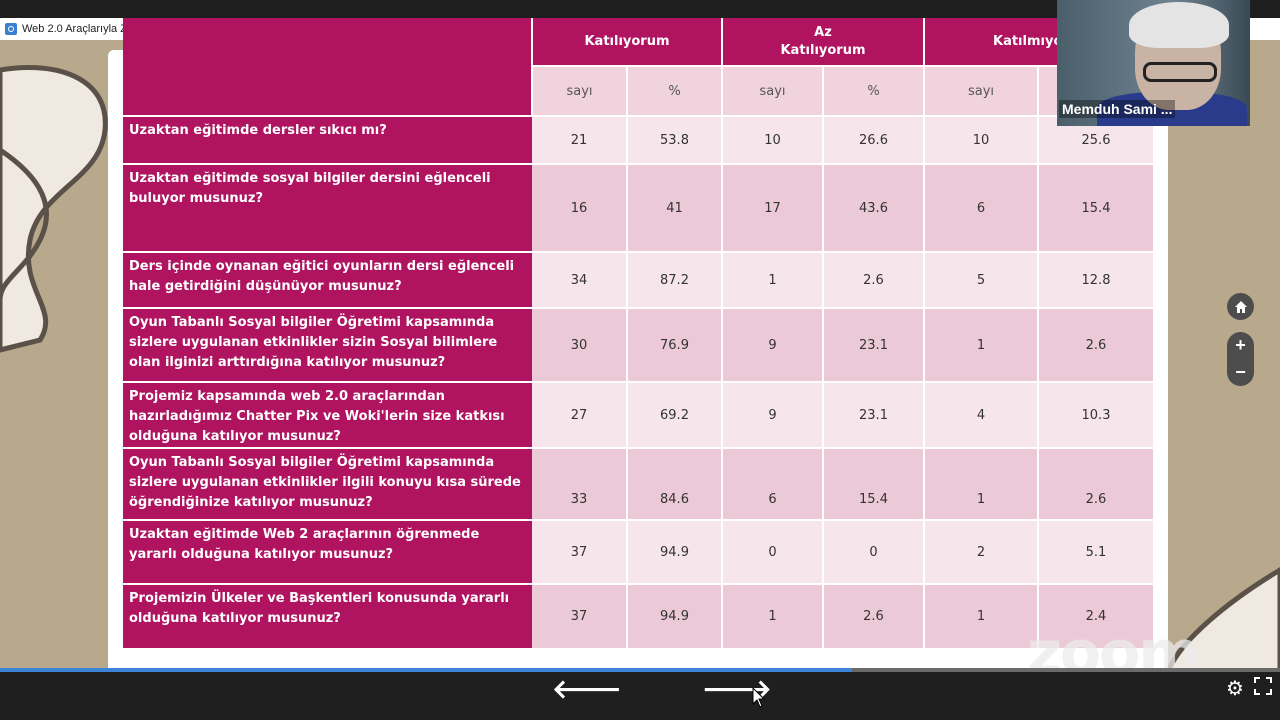 This screenshot has height=720, width=1280. Describe the element at coordinates (1240, 372) in the screenshot. I see `zoom-out-button: −` at that location.